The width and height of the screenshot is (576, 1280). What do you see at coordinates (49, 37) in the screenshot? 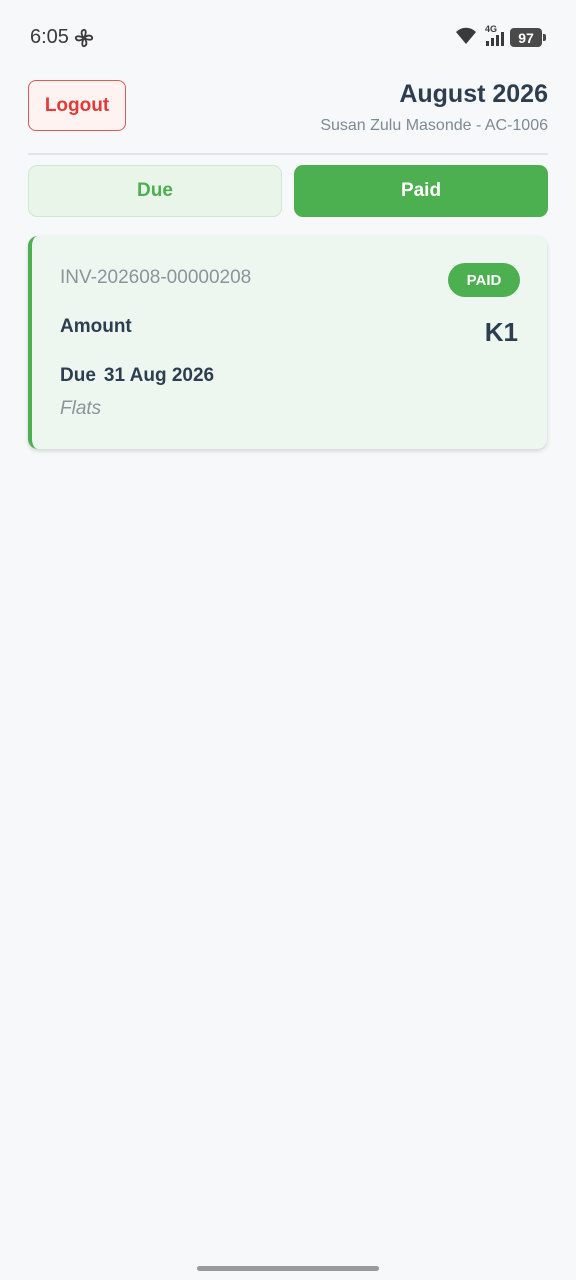
I see `status-time: 6:05` at bounding box center [49, 37].